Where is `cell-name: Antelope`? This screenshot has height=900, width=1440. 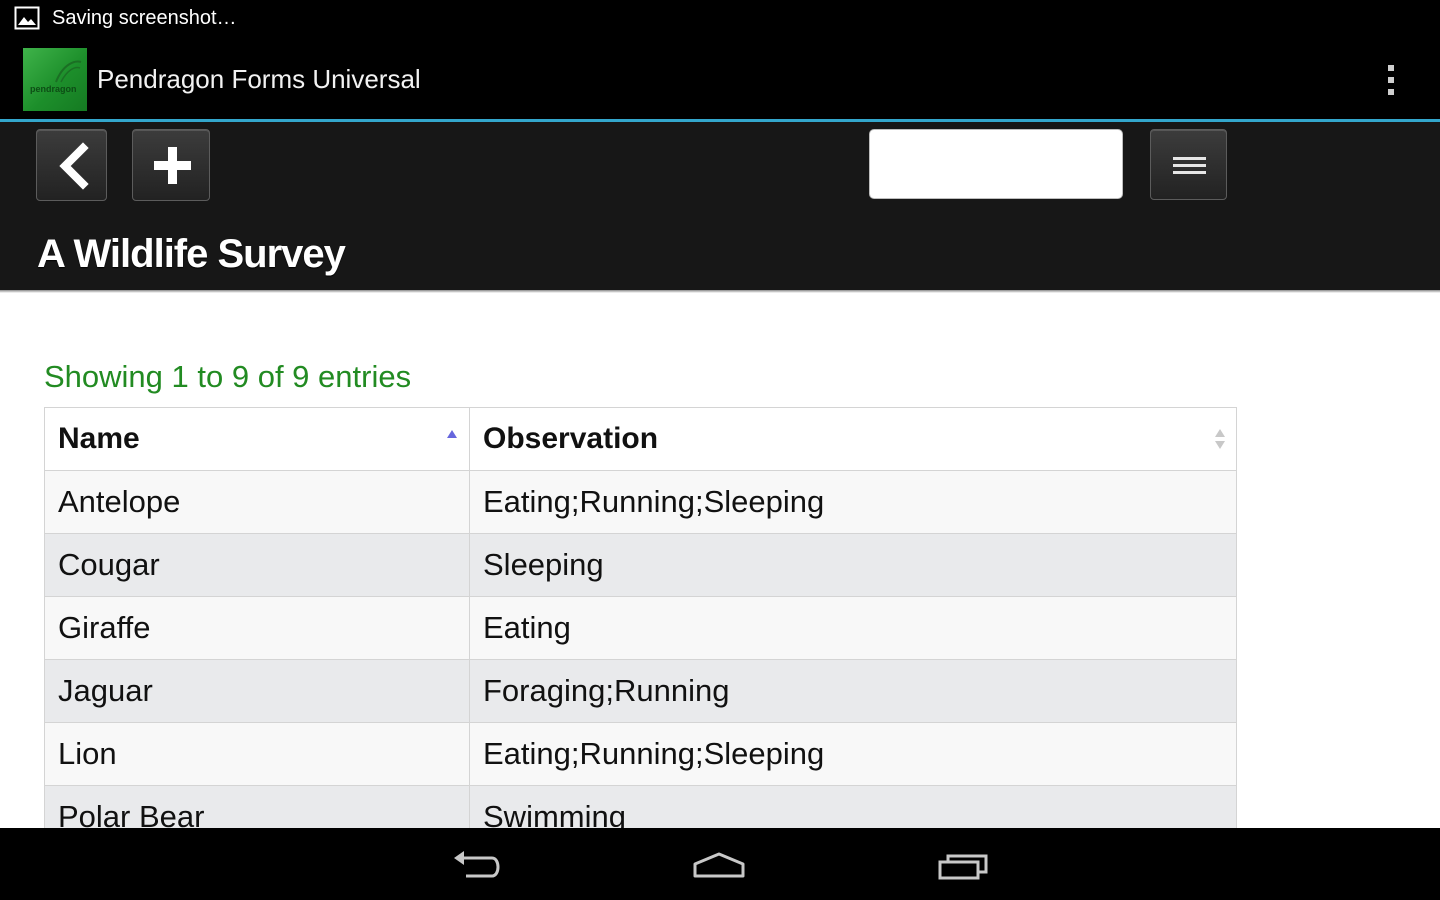
cell-name: Antelope is located at coordinates (257, 502).